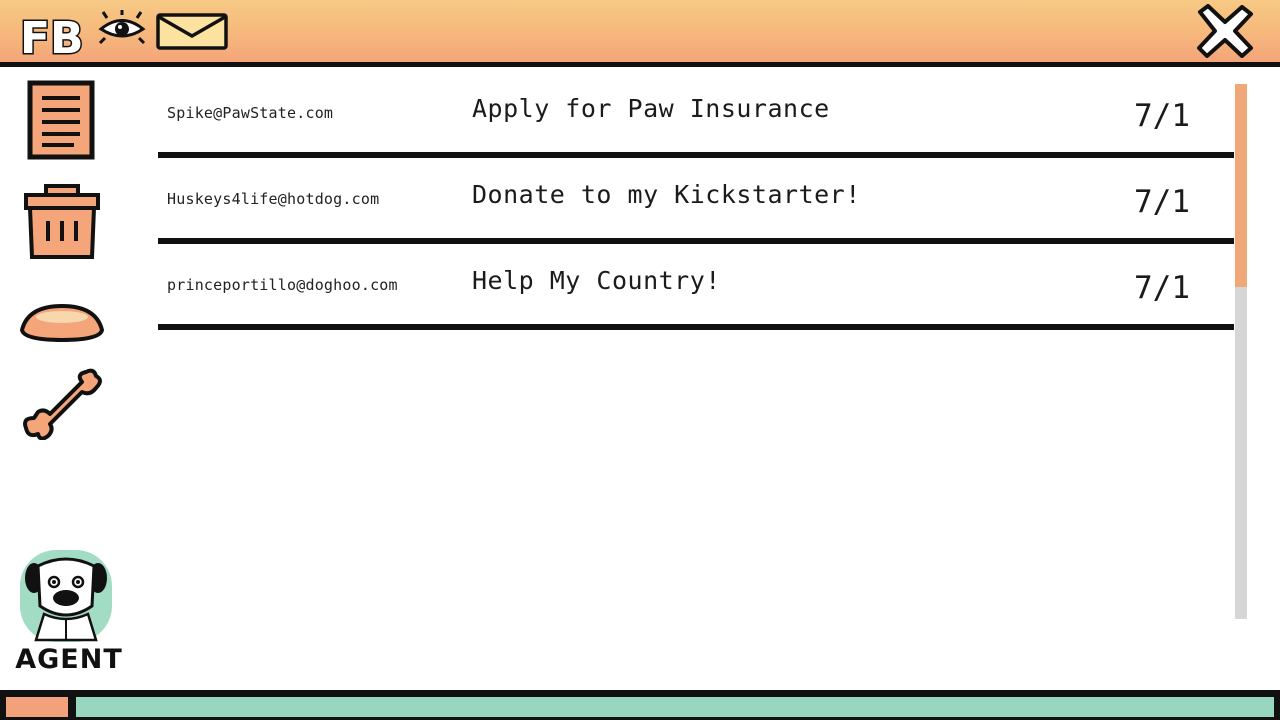 This screenshot has height=720, width=1280. Describe the element at coordinates (69, 659) in the screenshot. I see `agent-label: AGENT` at that location.